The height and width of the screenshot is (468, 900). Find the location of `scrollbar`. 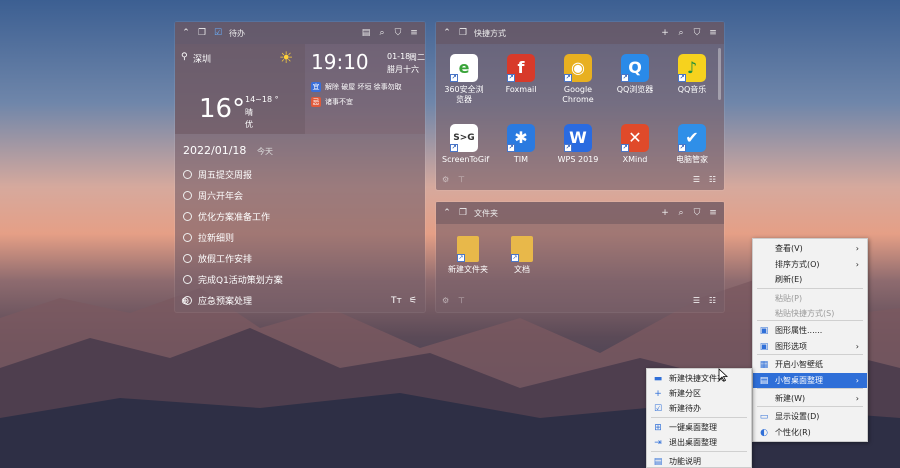

scrollbar is located at coordinates (719, 74).